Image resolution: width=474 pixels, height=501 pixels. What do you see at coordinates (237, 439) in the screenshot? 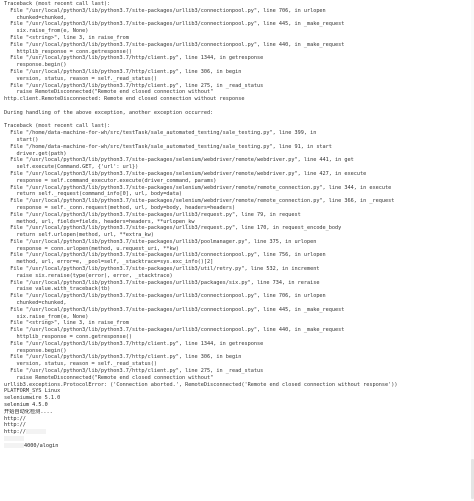
I see `url-line` at bounding box center [237, 439].